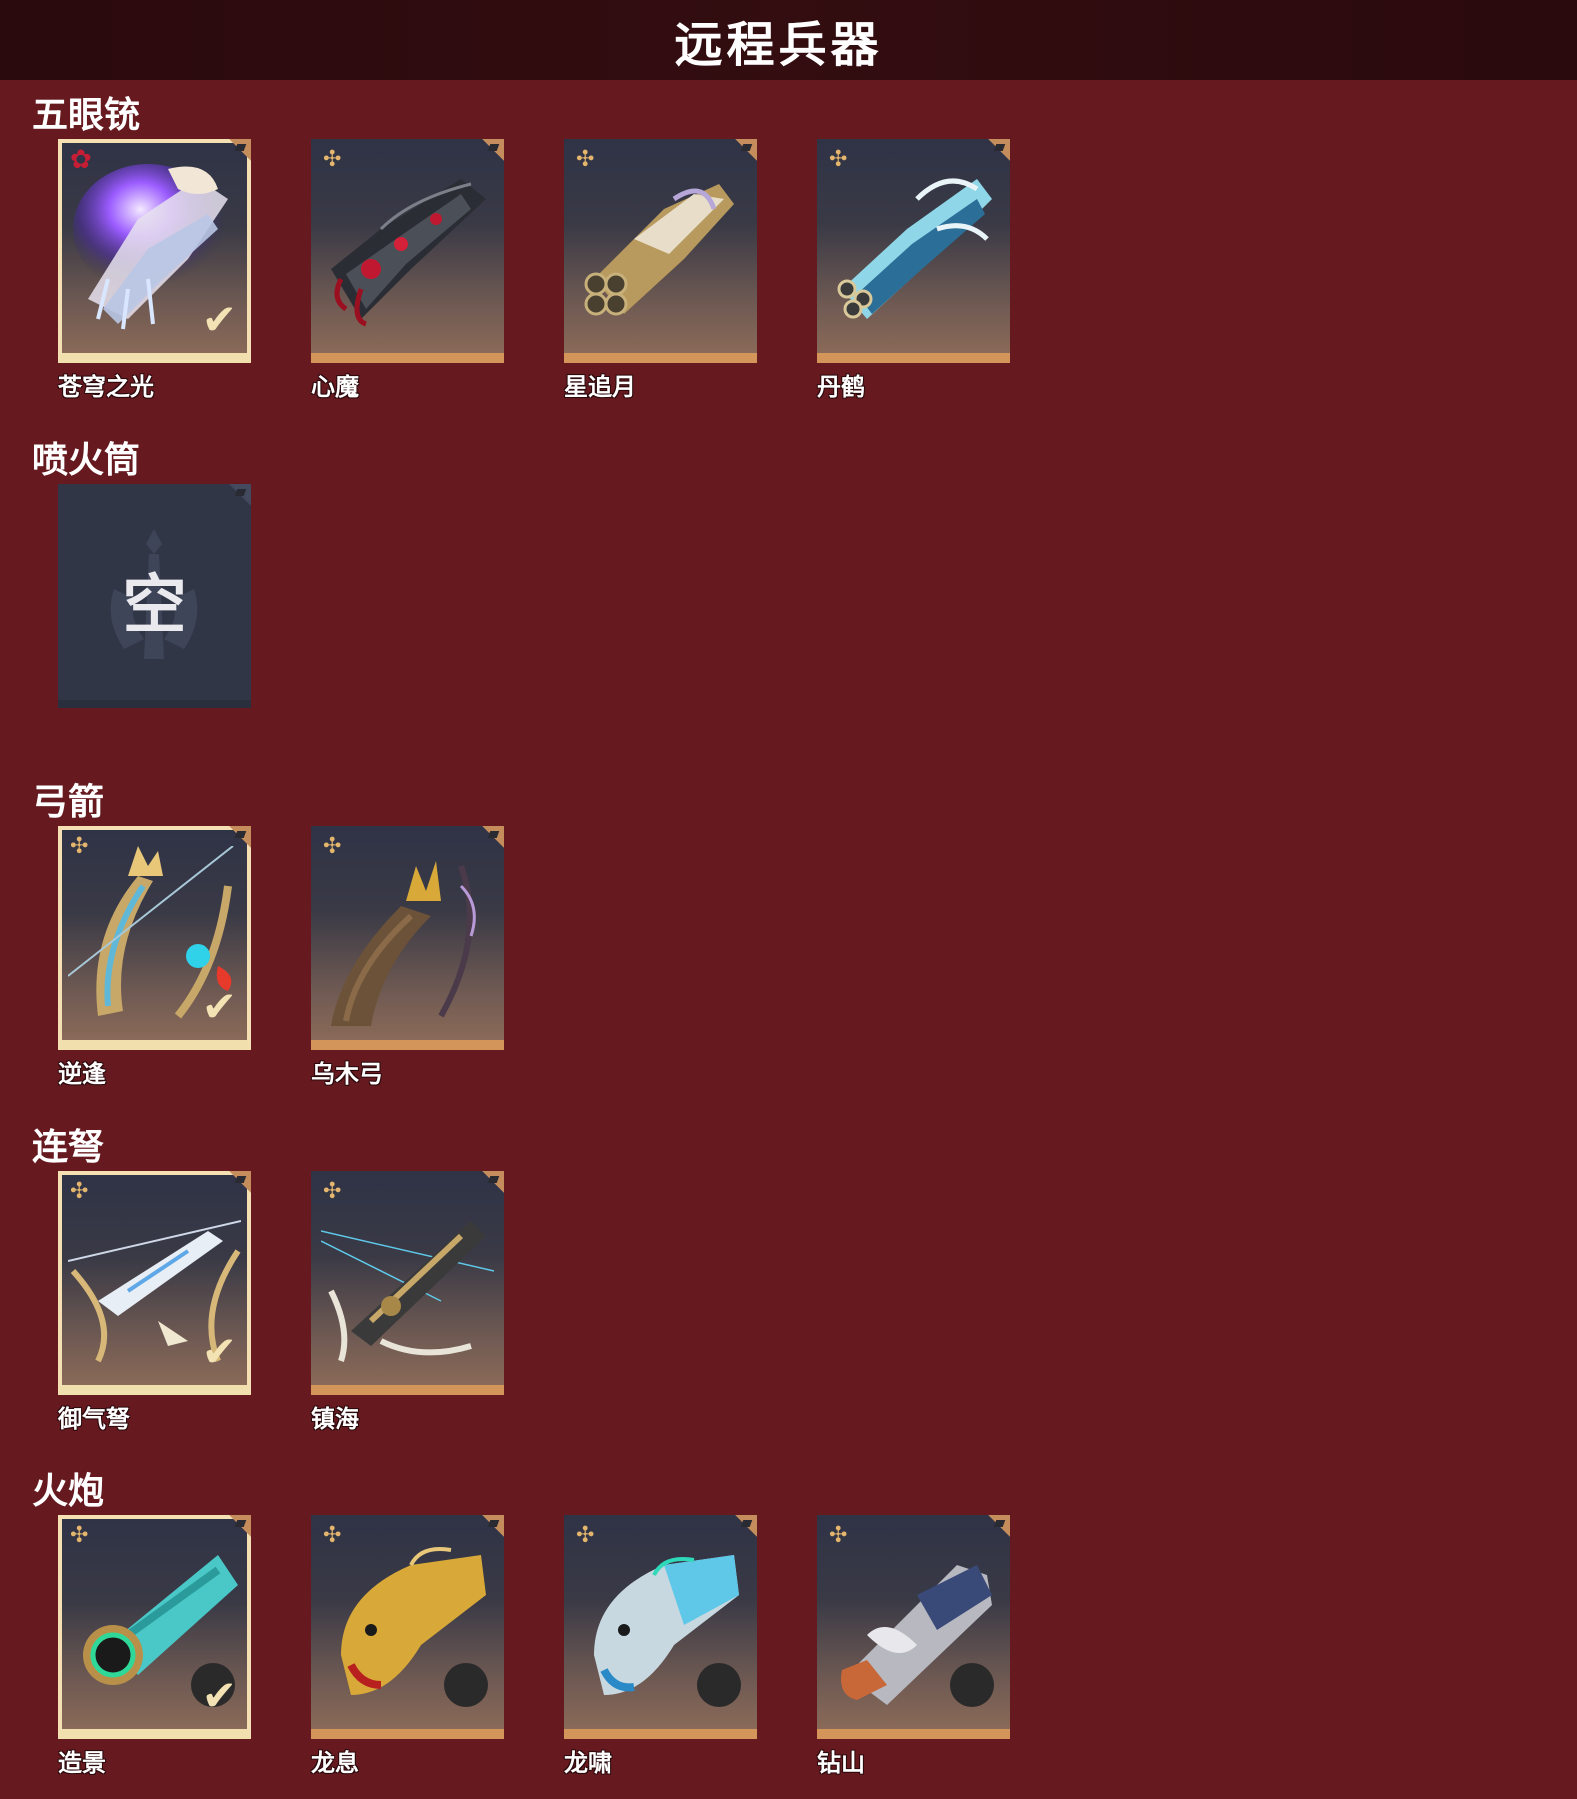 This screenshot has height=1799, width=1577. I want to click on weapon-name: 心魔, so click(335, 387).